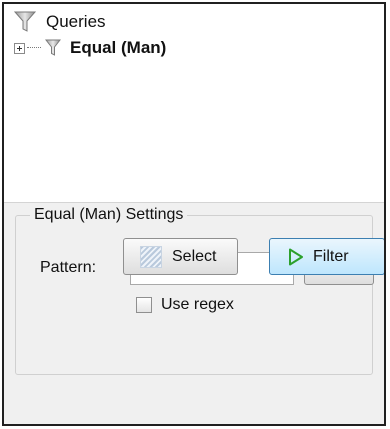 The image size is (390, 429). Describe the element at coordinates (331, 256) in the screenshot. I see `filter-button-label: Filter` at that location.